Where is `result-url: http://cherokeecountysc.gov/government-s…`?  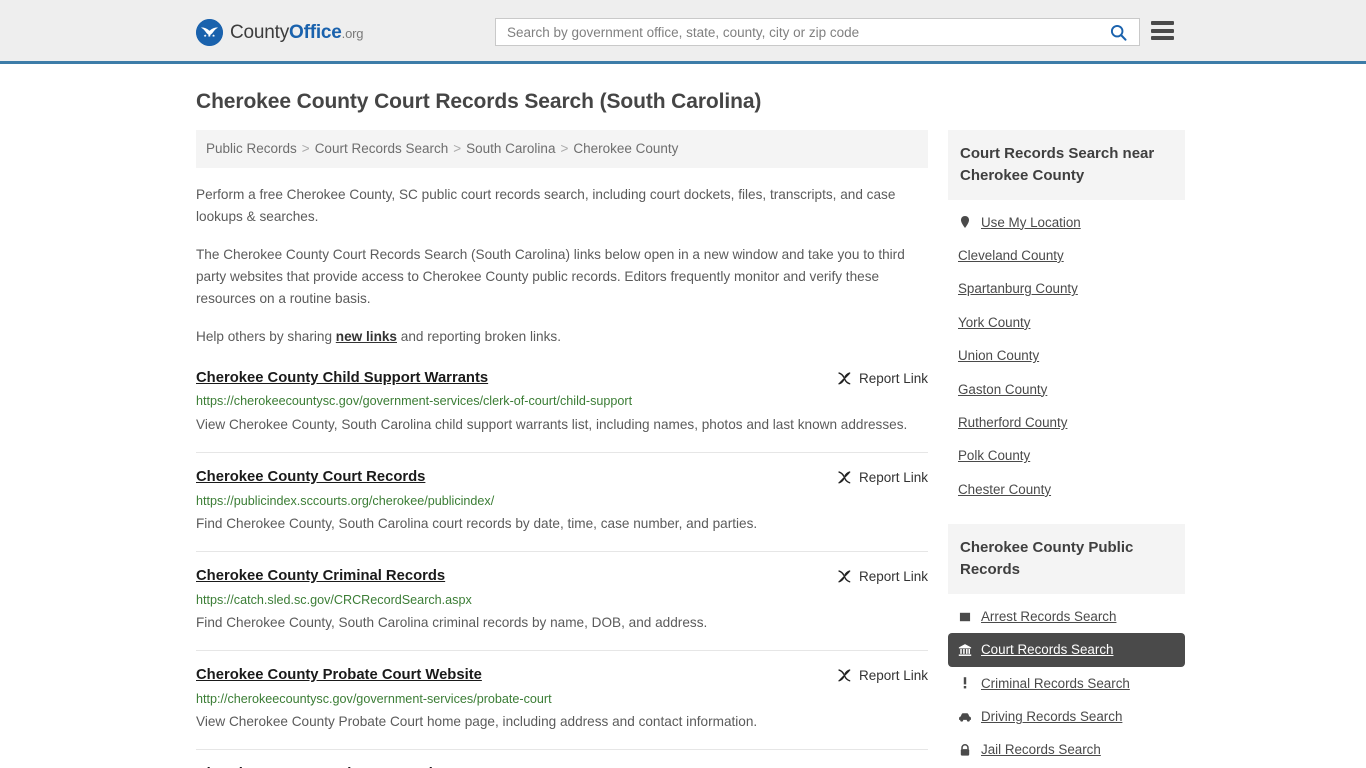
result-url: http://cherokeecountysc.gov/government-s… is located at coordinates (374, 698).